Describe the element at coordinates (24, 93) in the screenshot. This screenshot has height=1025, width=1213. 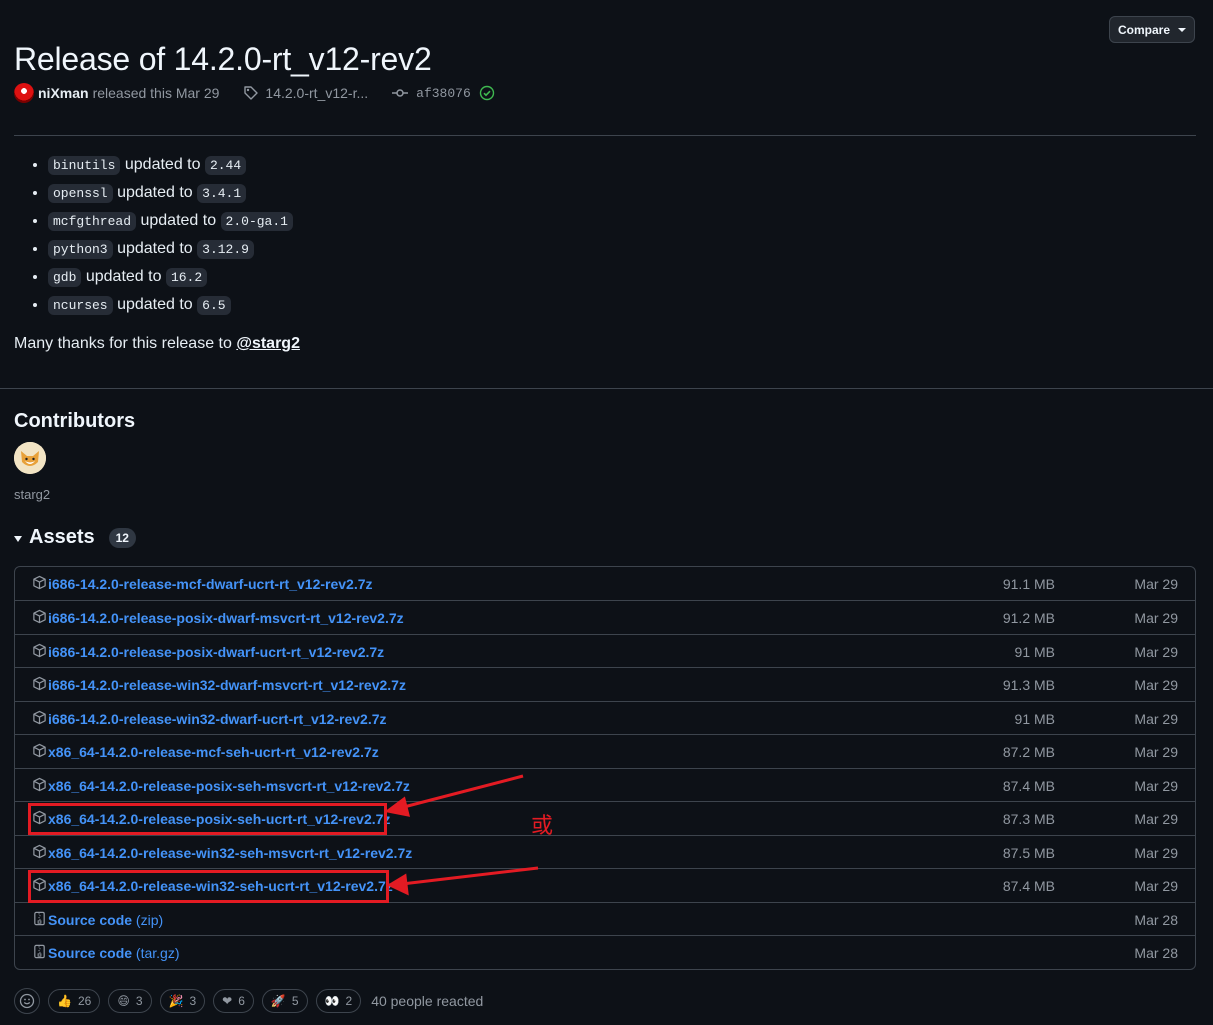
I see `avatar` at that location.